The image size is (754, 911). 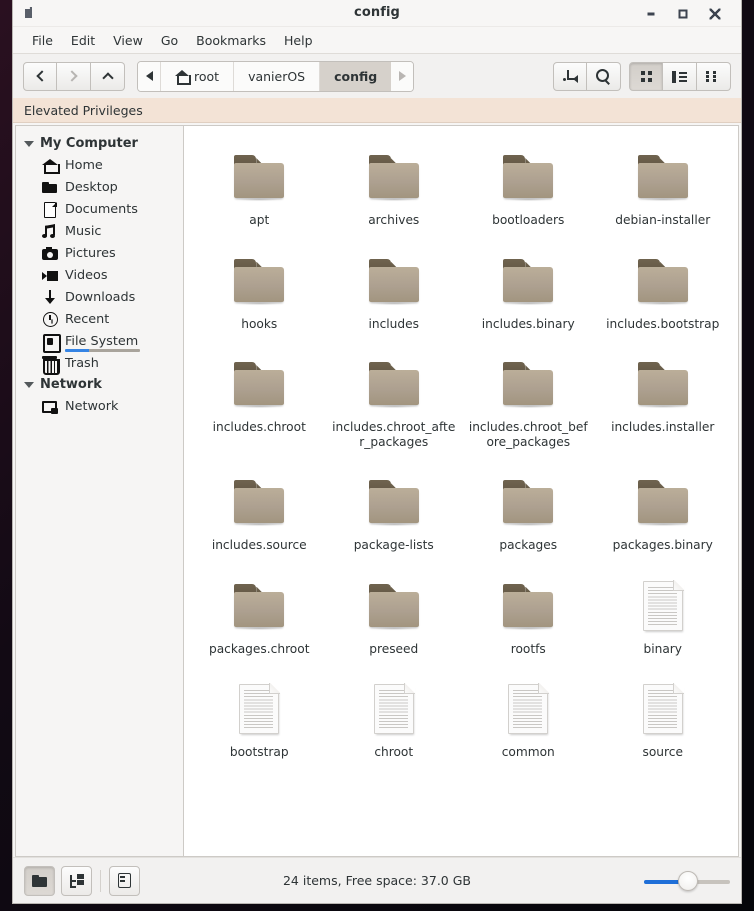 What do you see at coordinates (528, 187) in the screenshot?
I see `folder-item: bootloaders` at bounding box center [528, 187].